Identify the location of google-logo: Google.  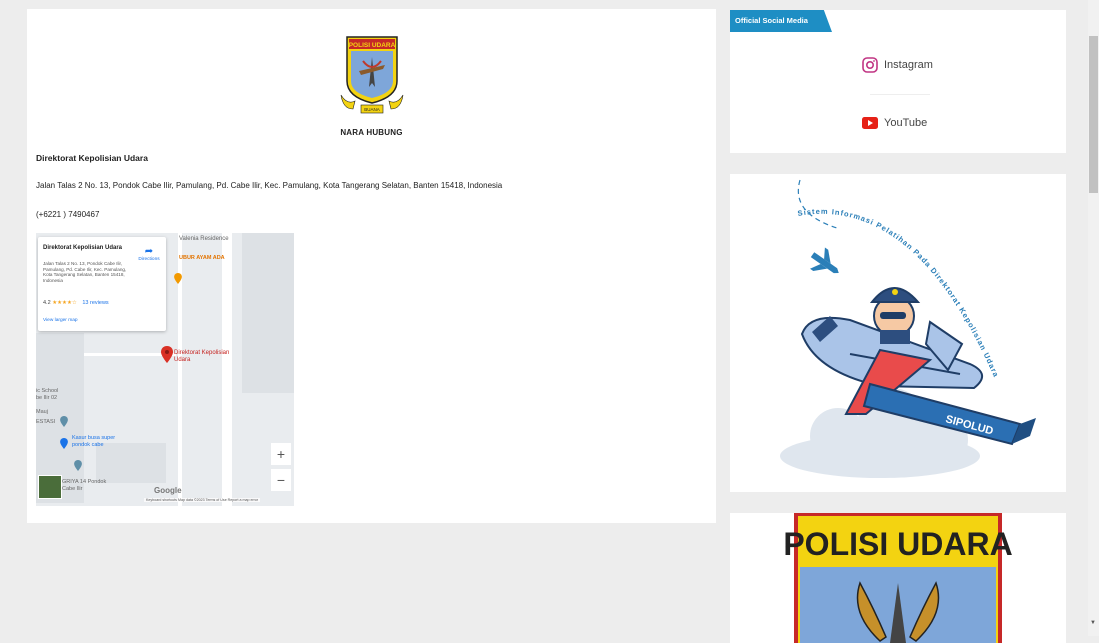
(168, 490).